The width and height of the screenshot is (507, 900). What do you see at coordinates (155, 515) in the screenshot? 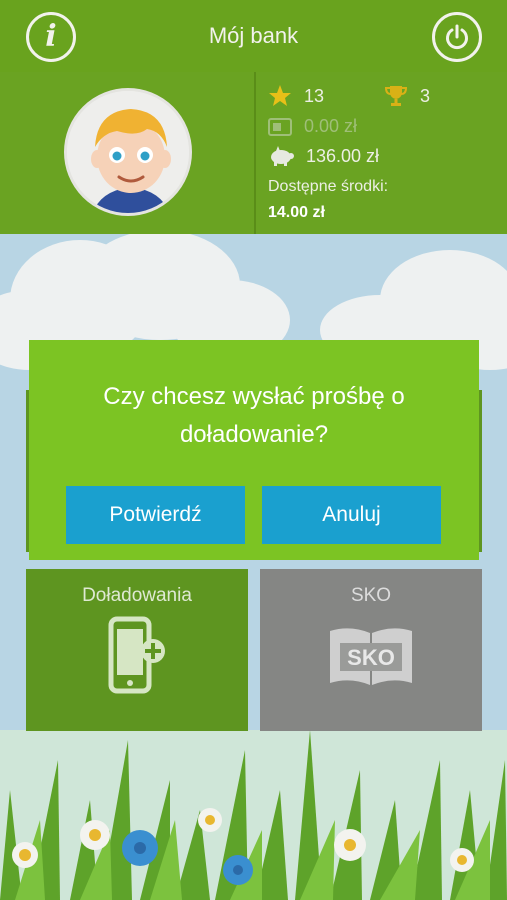
I see `confirm-button: Potwierdź` at bounding box center [155, 515].